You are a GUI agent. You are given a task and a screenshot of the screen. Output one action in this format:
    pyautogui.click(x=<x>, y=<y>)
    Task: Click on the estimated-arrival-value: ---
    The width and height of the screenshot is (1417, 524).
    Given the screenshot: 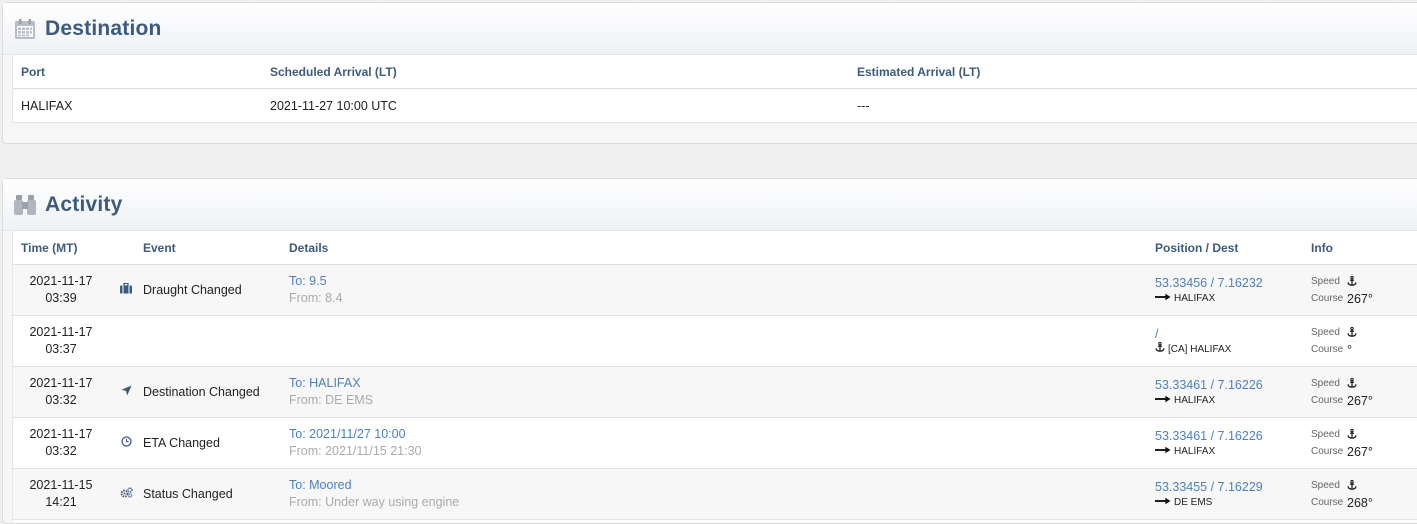 What is the action you would take?
    pyautogui.click(x=863, y=106)
    